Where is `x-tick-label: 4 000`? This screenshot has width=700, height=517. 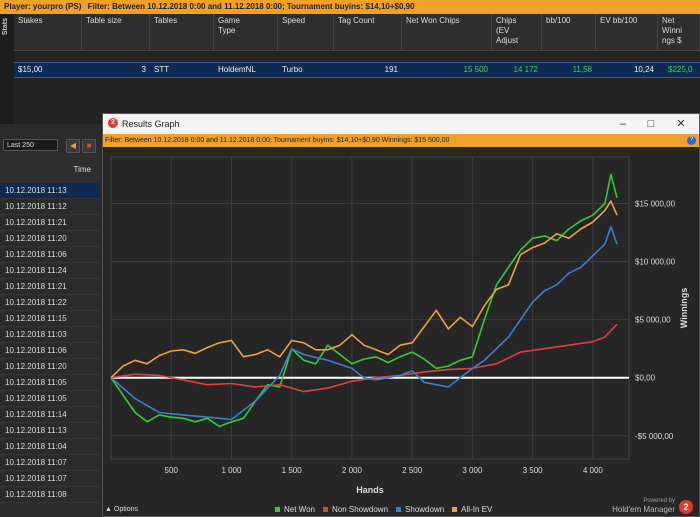
x-tick-label: 4 000 is located at coordinates (593, 470).